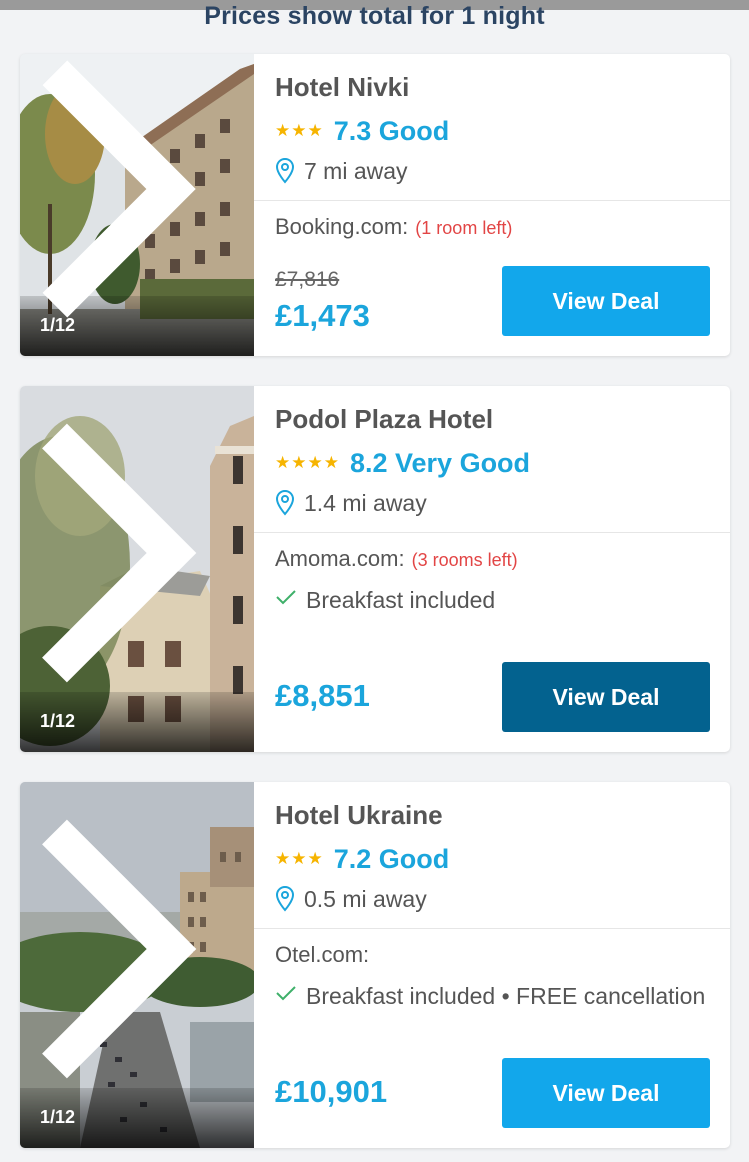  I want to click on feature-text: Breakfast included • FREE cancellation, so click(506, 996).